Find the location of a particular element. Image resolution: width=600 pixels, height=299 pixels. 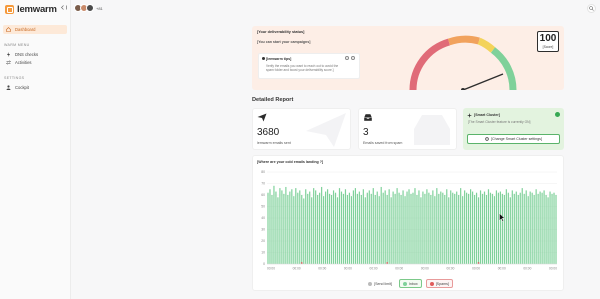

sidebar-item-label: Dashboard is located at coordinates (25, 29).